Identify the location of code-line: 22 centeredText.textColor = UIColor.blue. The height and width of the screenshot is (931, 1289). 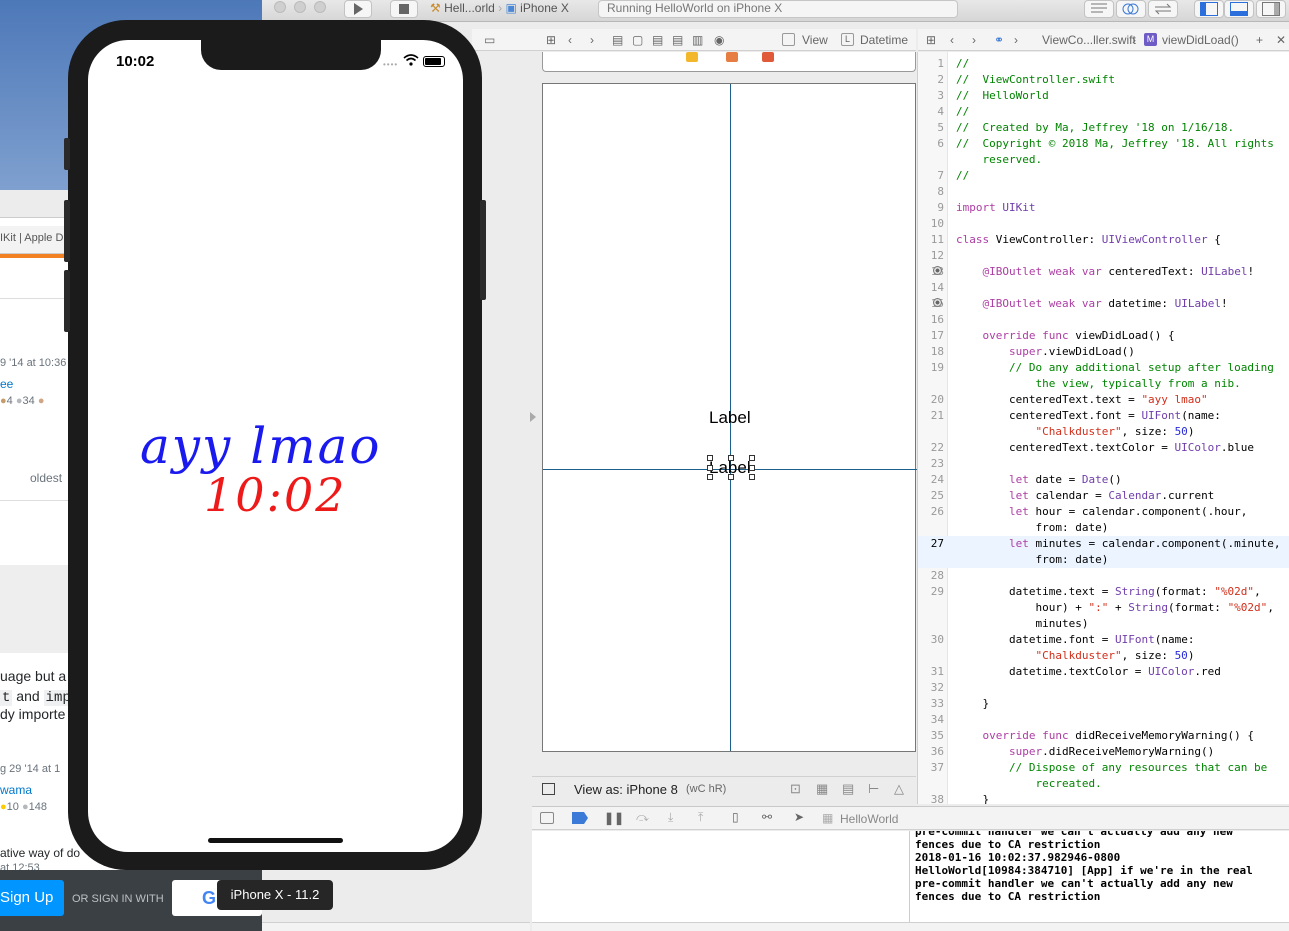
(1103, 448).